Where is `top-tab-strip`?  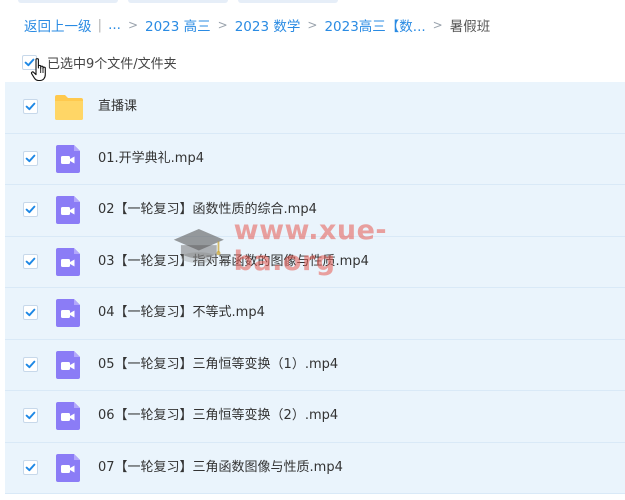 top-tab-strip is located at coordinates (312, 2).